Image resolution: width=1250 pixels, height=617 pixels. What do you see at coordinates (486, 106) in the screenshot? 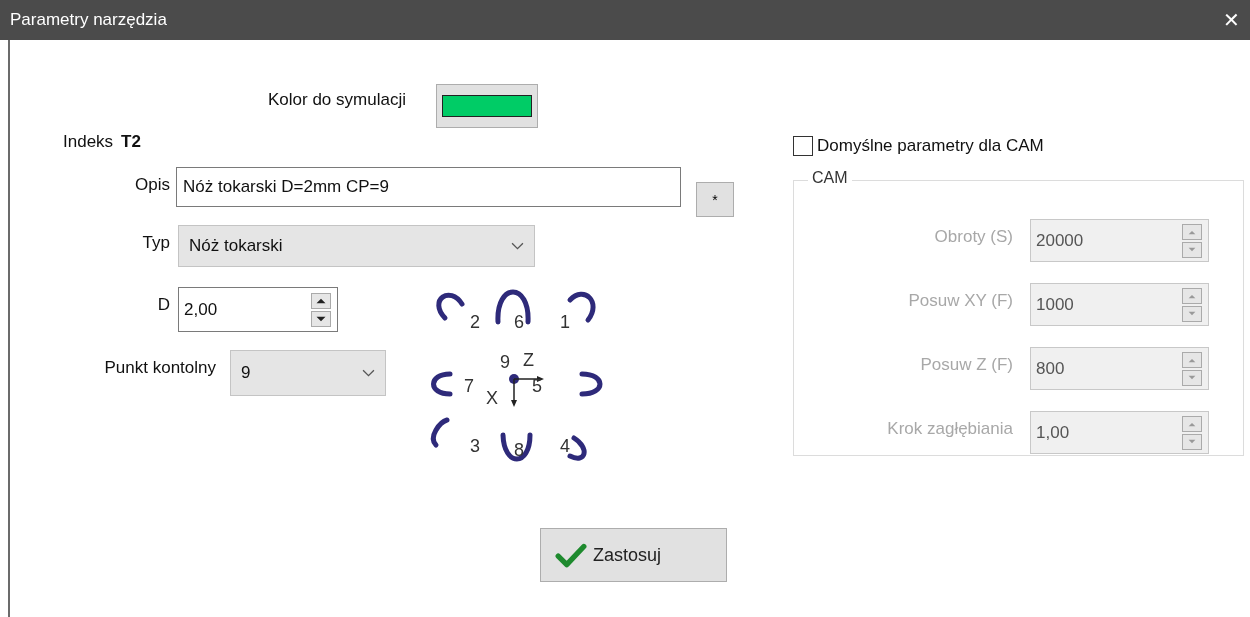
I see `color-picker-button` at bounding box center [486, 106].